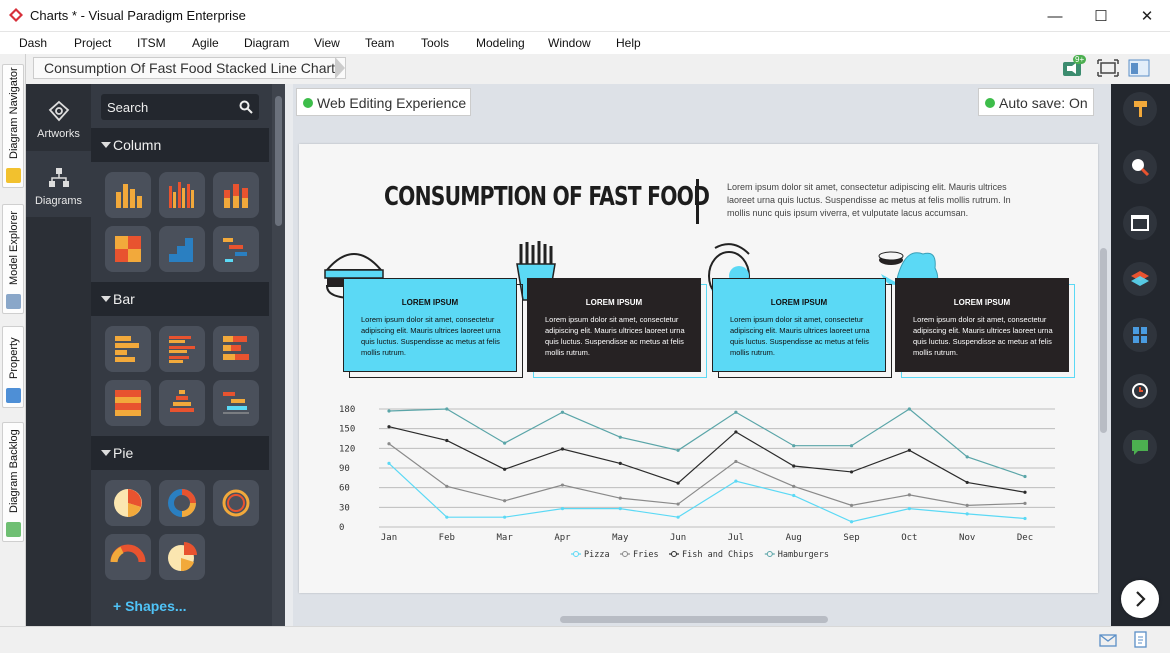  What do you see at coordinates (967, 538) in the screenshot?
I see `x-tick-label: Nov` at bounding box center [967, 538].